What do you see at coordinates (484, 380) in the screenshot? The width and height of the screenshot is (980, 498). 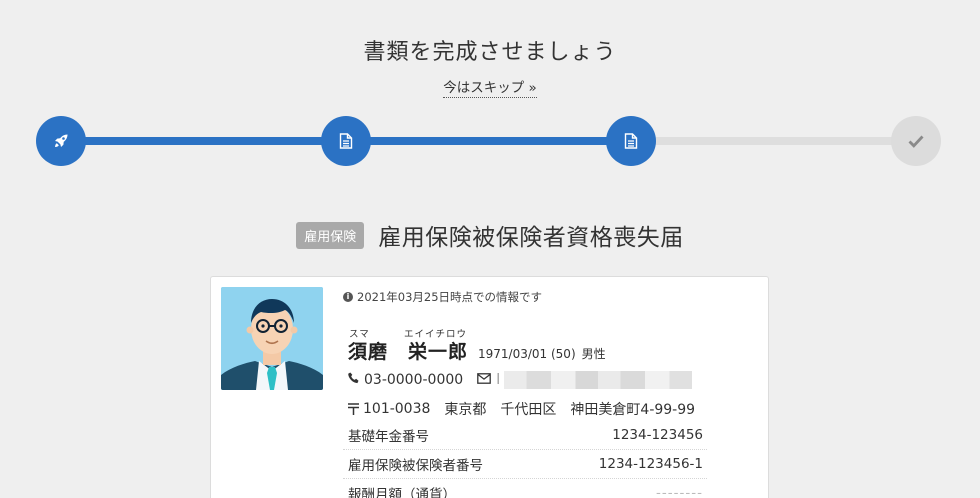 I see `email-icon` at bounding box center [484, 380].